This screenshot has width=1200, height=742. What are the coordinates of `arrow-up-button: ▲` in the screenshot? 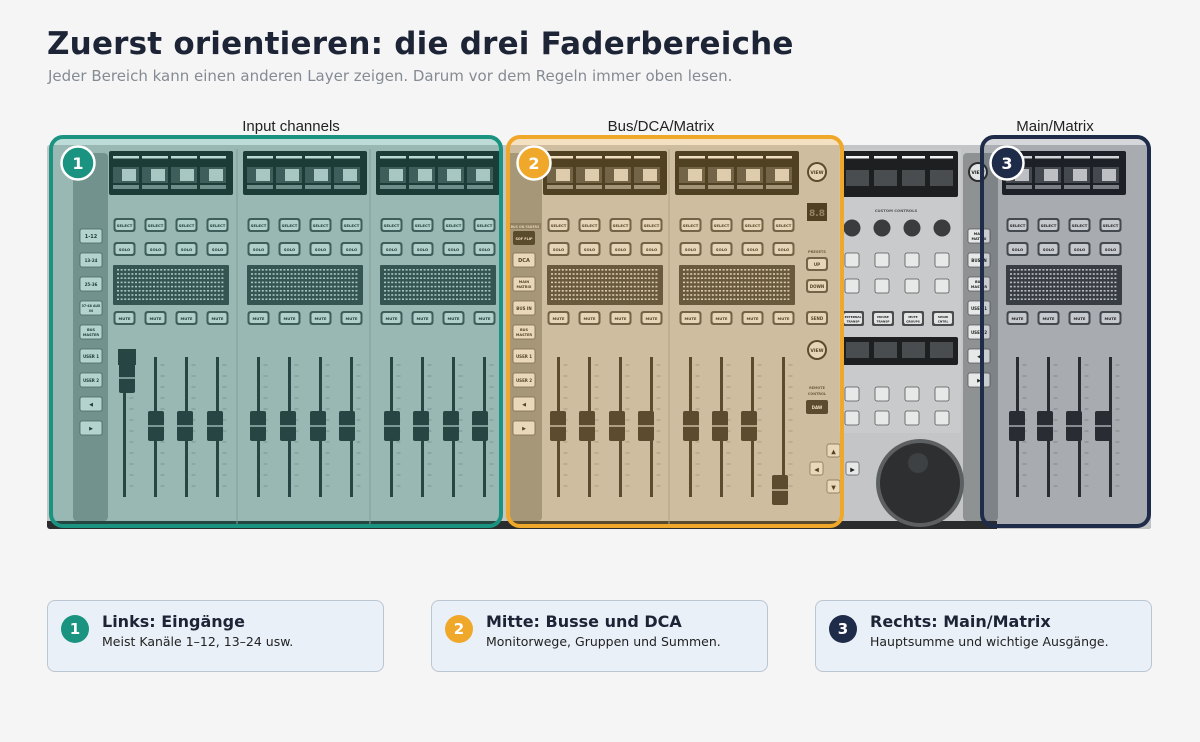 It's located at (833, 450).